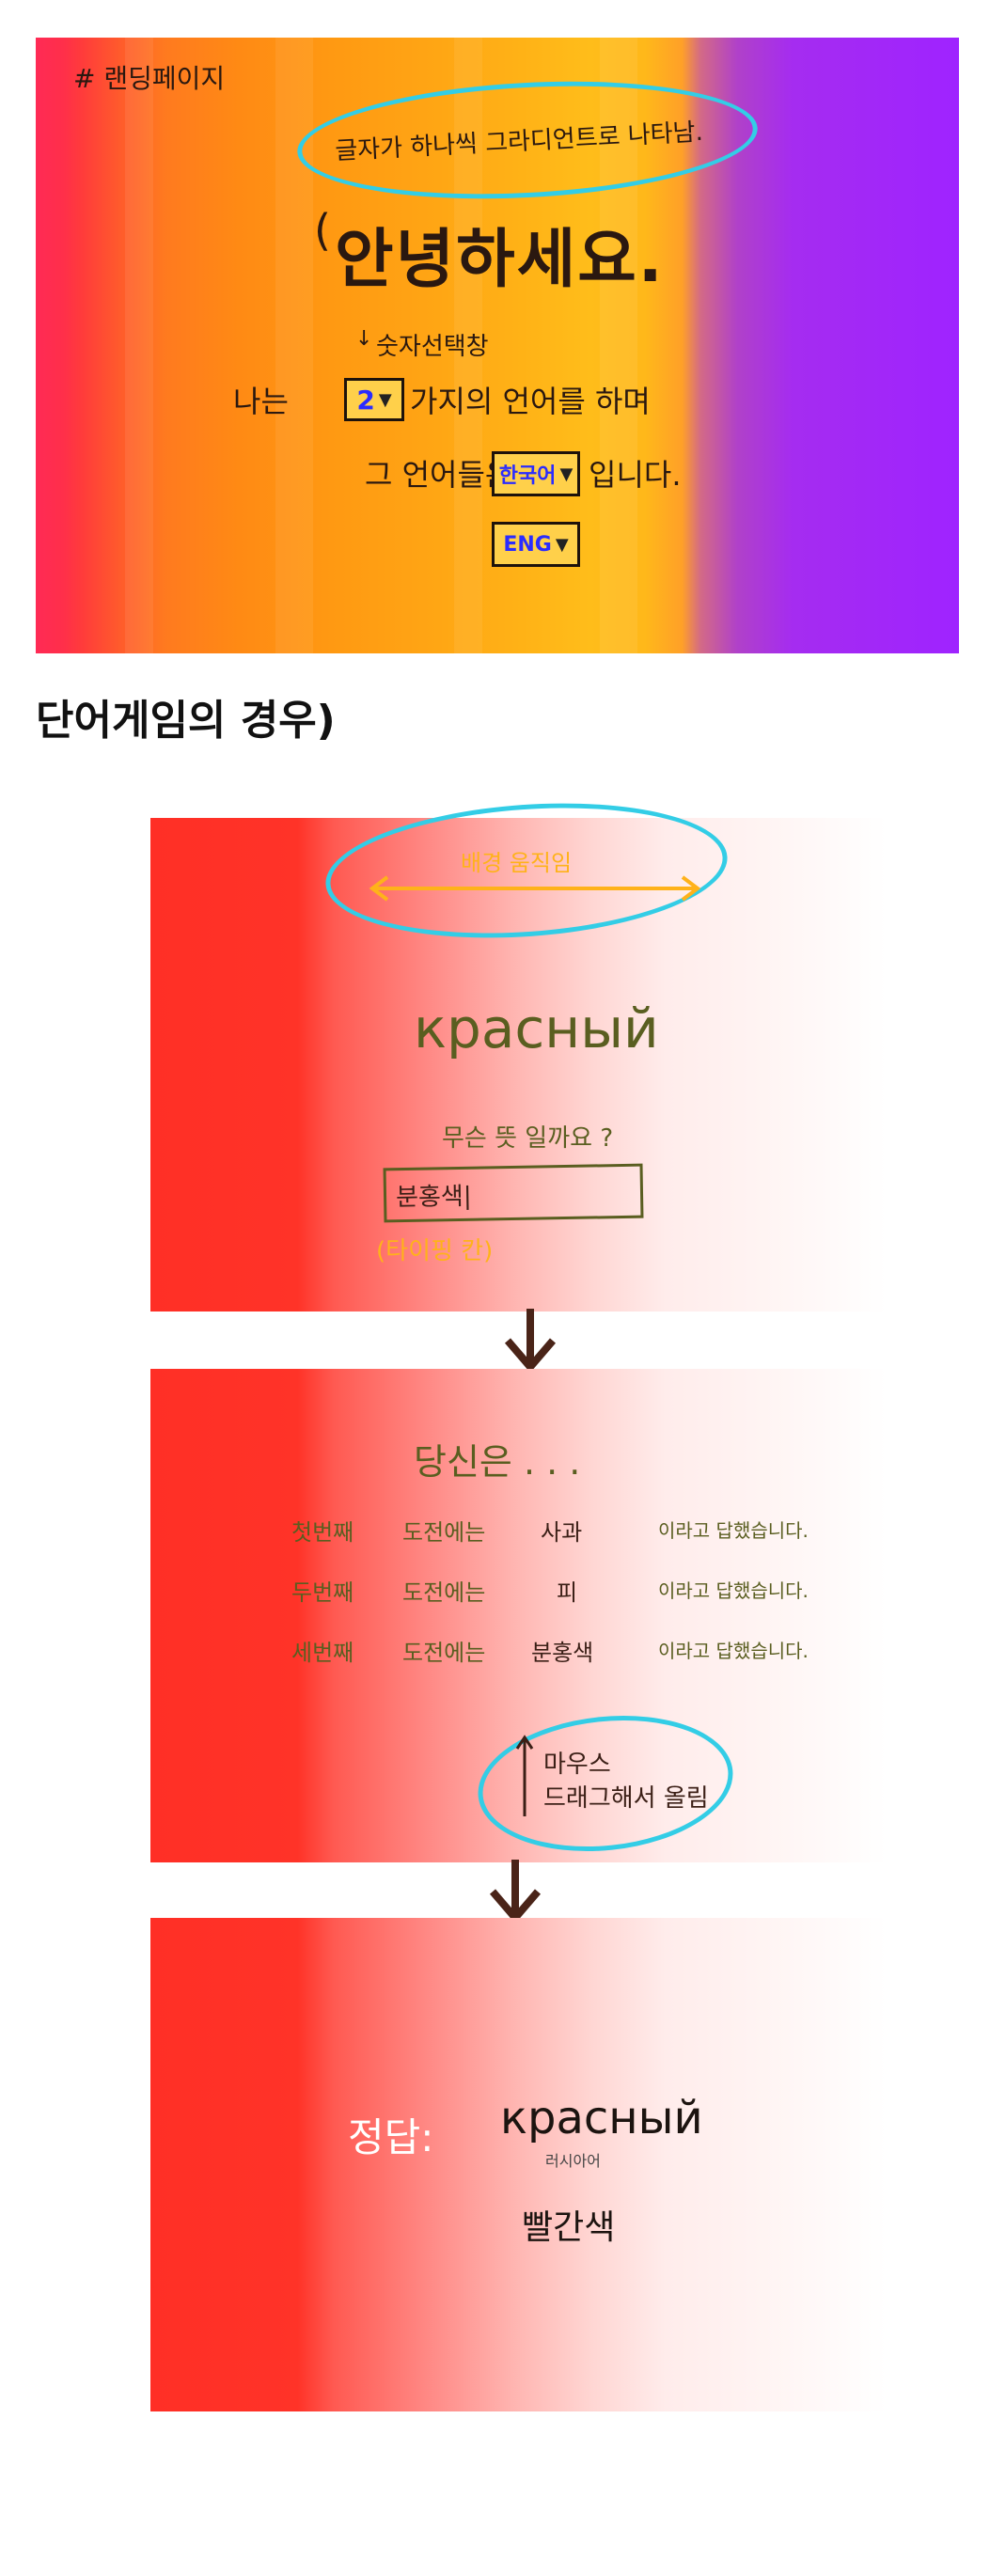 This screenshot has height=2576, width=990. Describe the element at coordinates (323, 1653) in the screenshot. I see `row-ordinal: 세번째` at that location.